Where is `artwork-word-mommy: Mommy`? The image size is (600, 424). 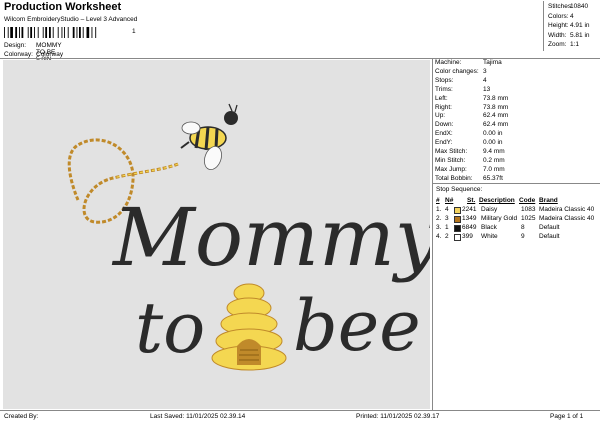
artwork-word-mommy: Mommy is located at coordinates (270, 237).